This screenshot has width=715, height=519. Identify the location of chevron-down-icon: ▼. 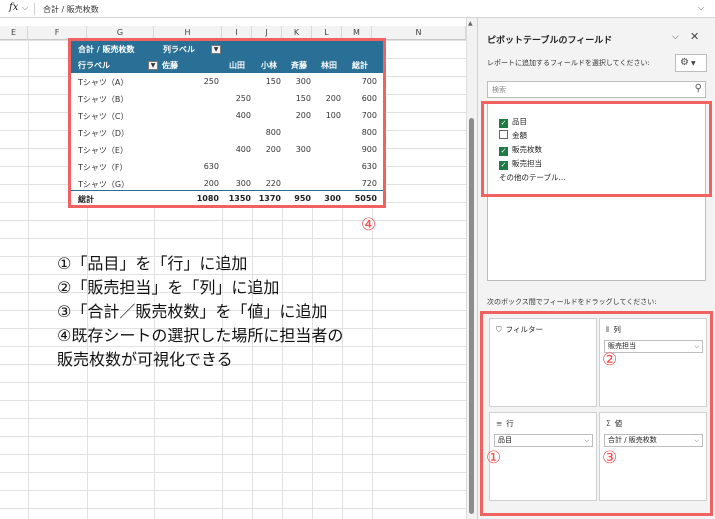
(693, 63).